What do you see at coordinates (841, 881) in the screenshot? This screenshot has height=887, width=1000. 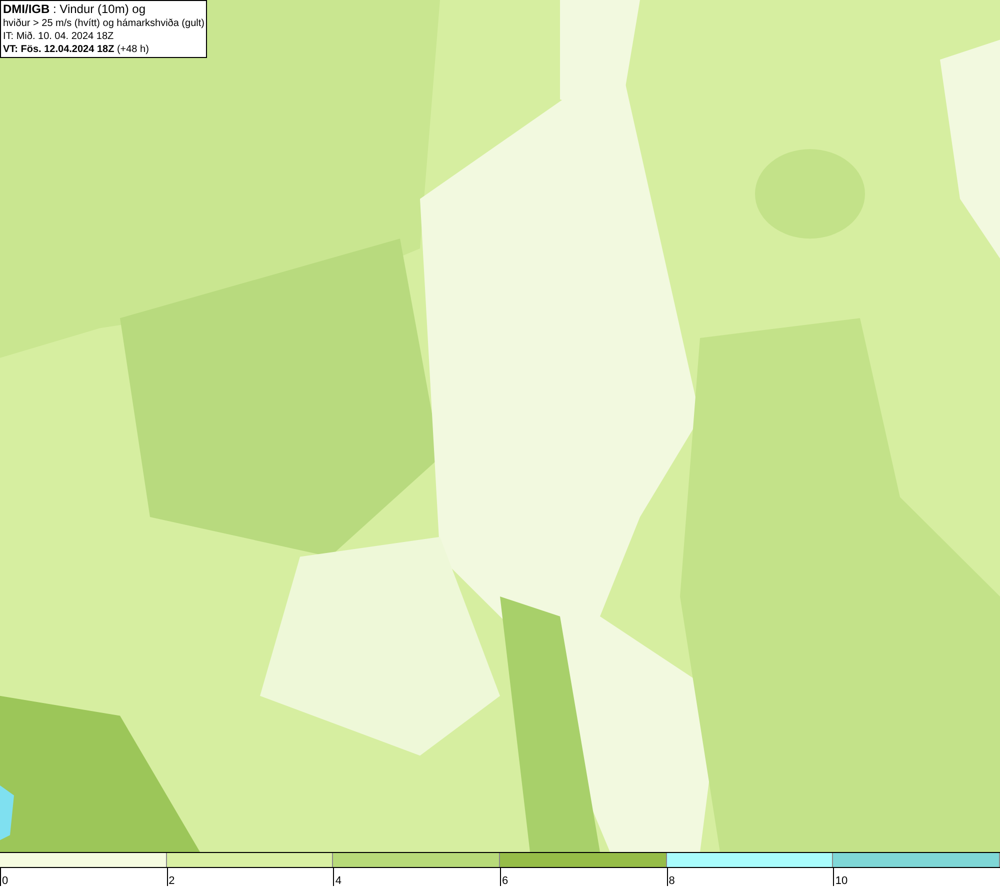 I see `legend-label: 10` at bounding box center [841, 881].